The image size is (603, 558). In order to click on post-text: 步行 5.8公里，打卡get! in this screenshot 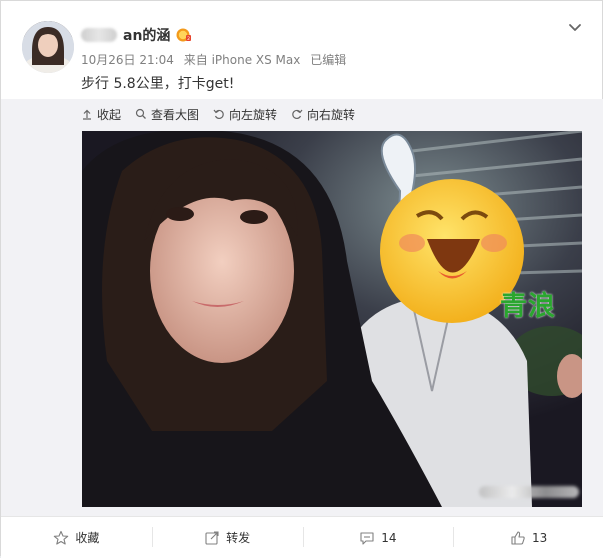, I will do `click(158, 84)`.